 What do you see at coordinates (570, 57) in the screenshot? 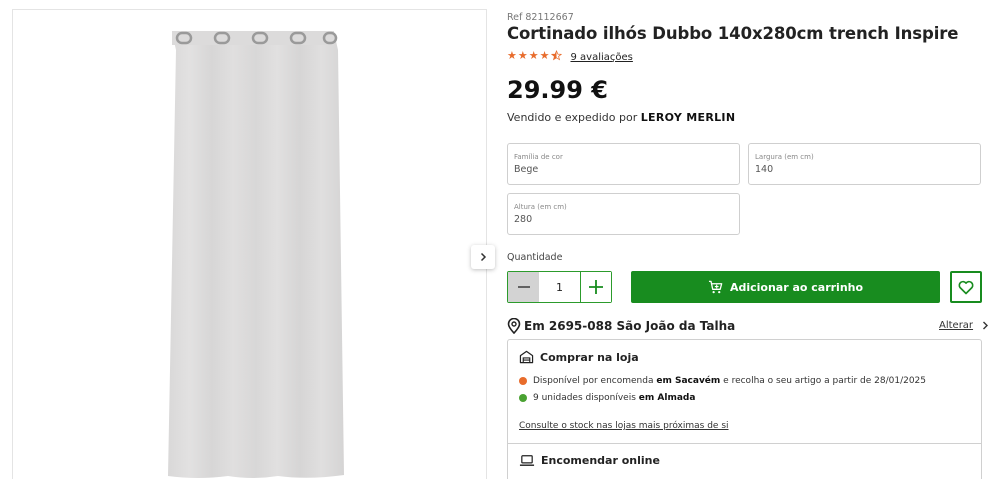
I see `product-rating: ★ ★ ★ ★ 9 avaliações` at bounding box center [570, 57].